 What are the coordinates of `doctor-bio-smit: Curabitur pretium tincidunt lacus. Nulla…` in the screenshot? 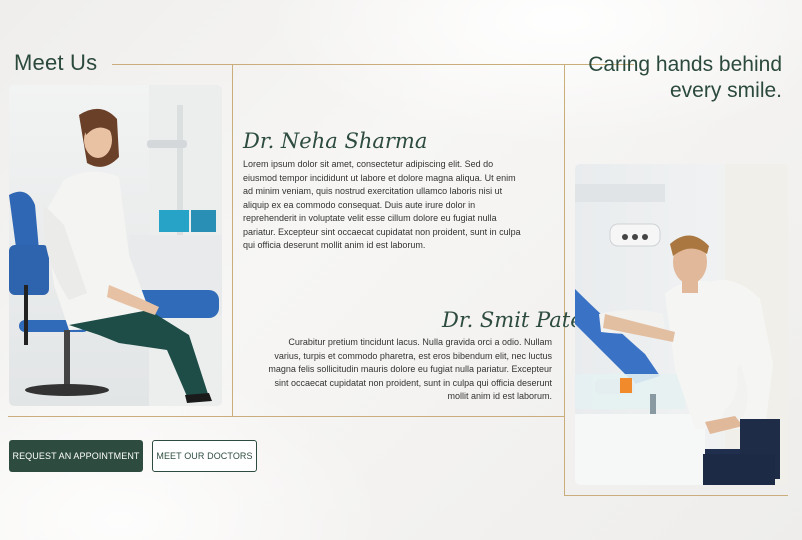 It's located at (410, 369).